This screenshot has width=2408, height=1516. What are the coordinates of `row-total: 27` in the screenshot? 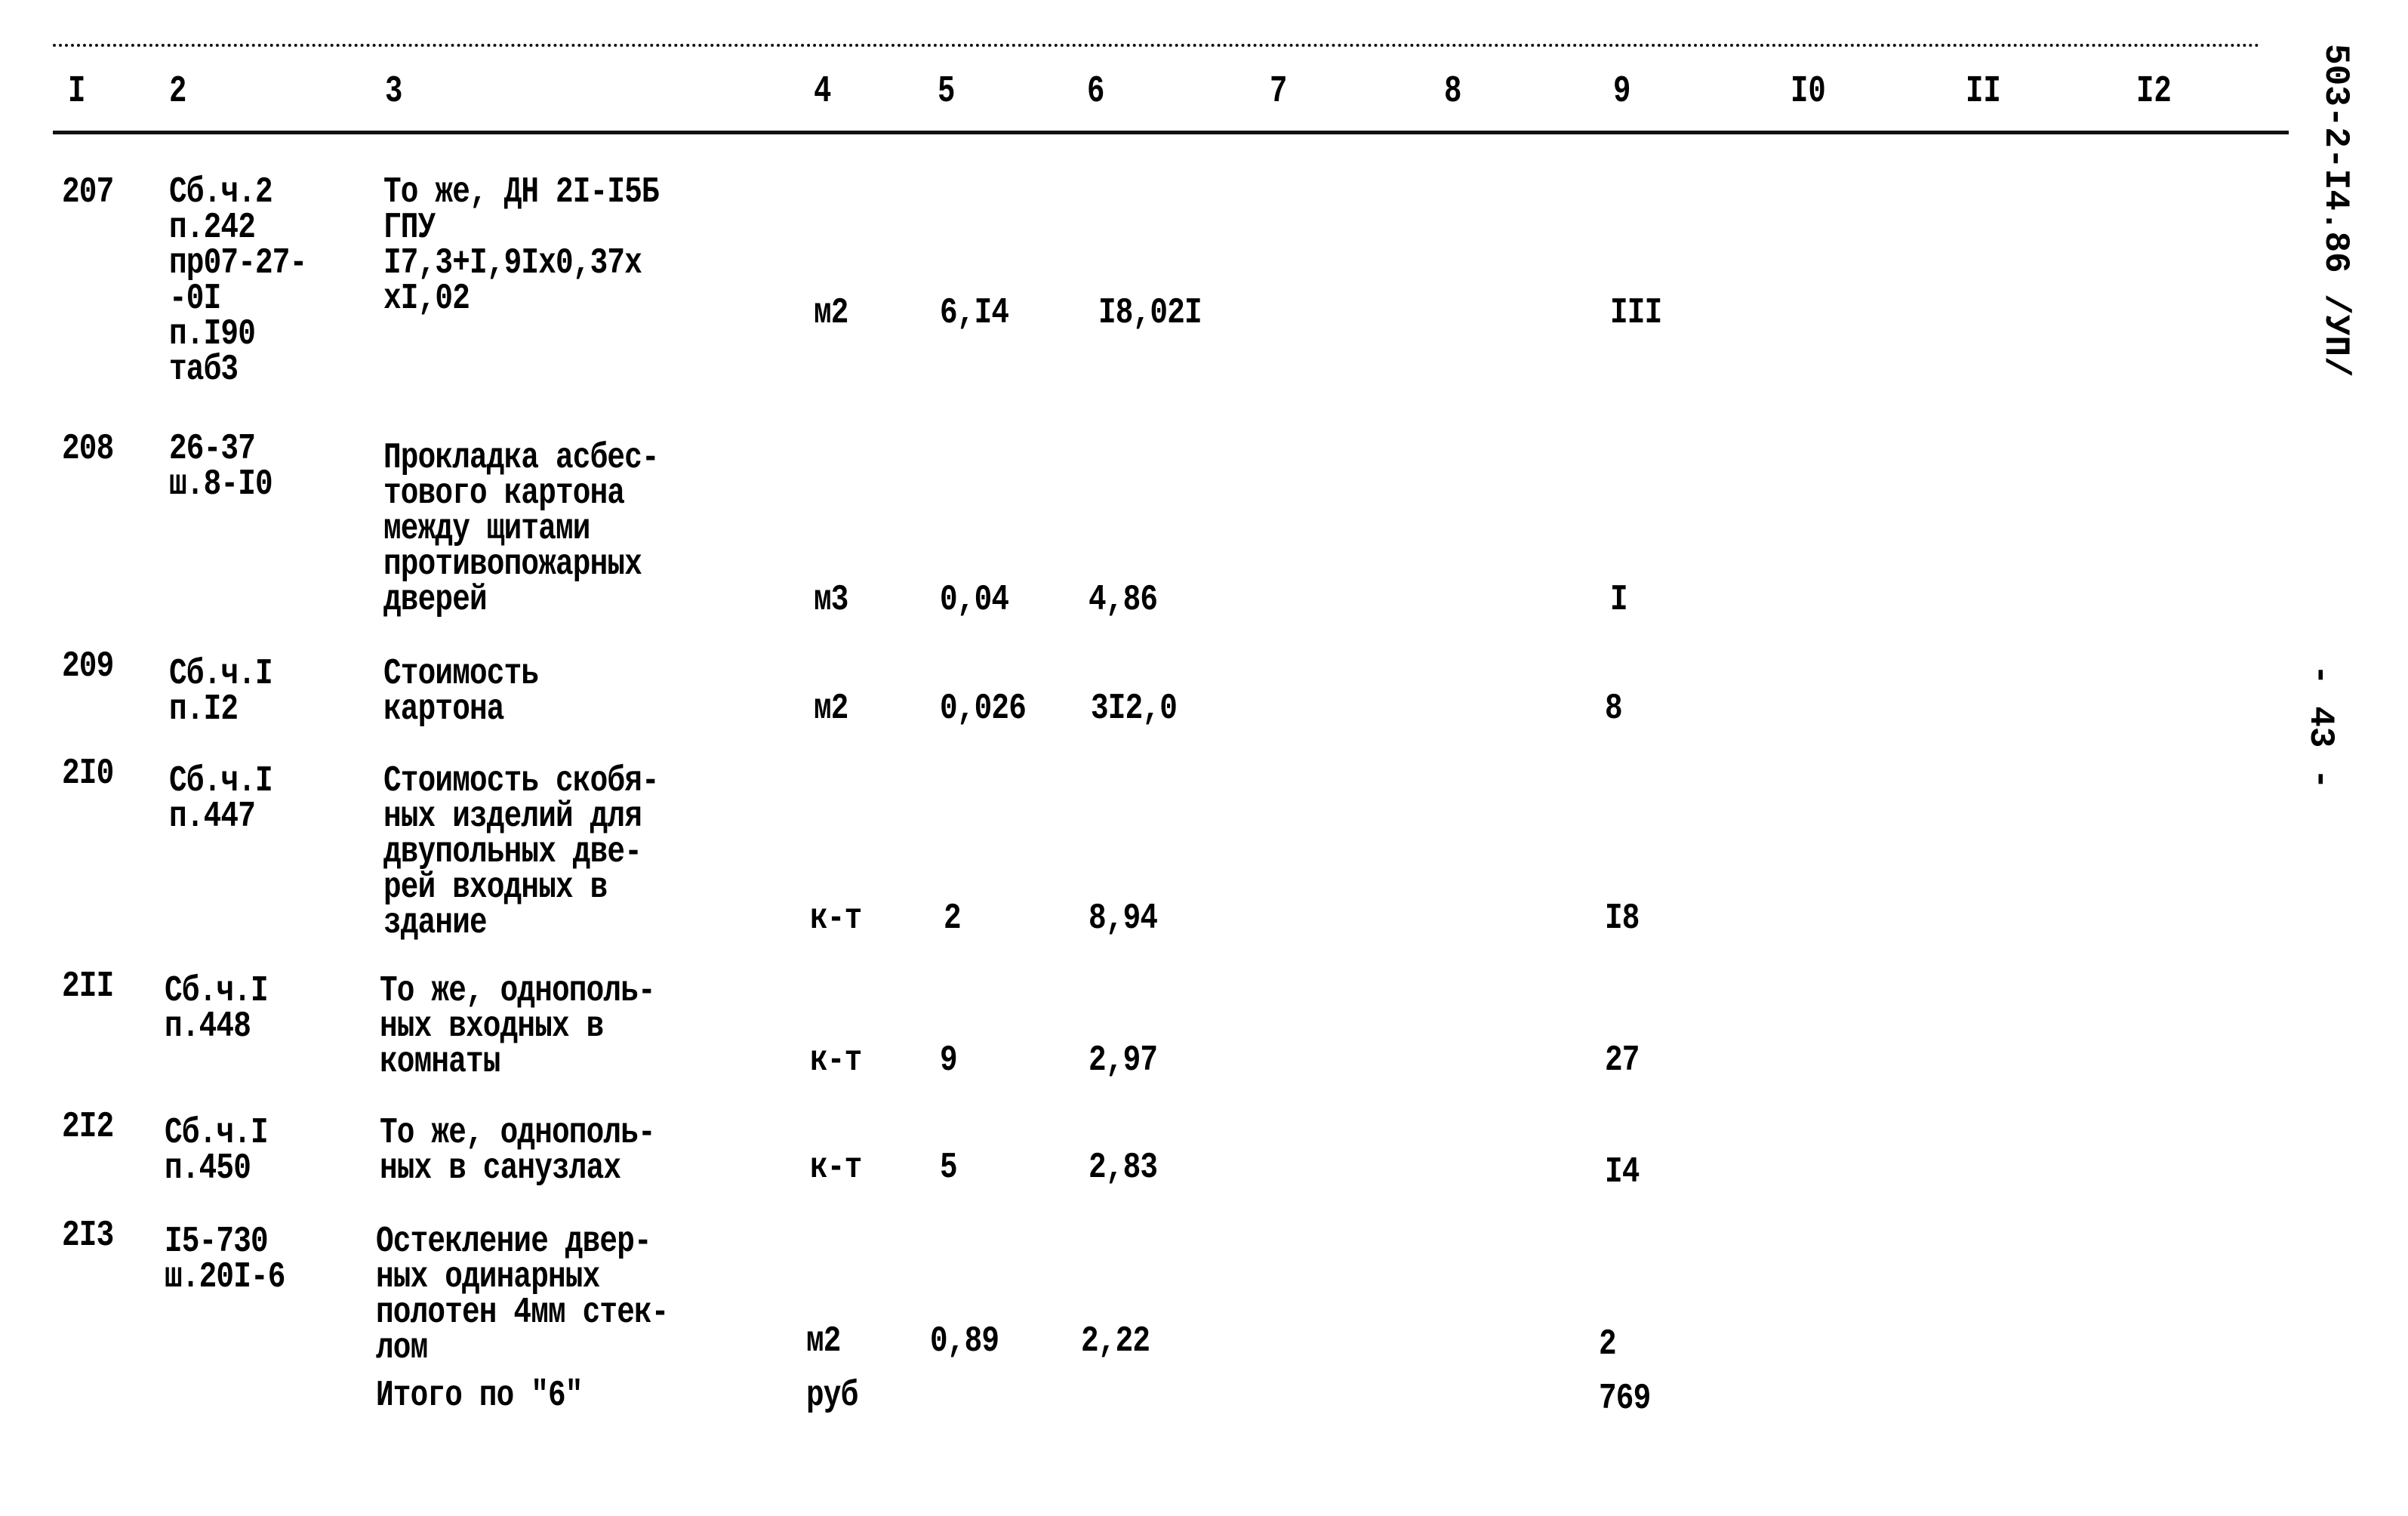 It's located at (1622, 1060).